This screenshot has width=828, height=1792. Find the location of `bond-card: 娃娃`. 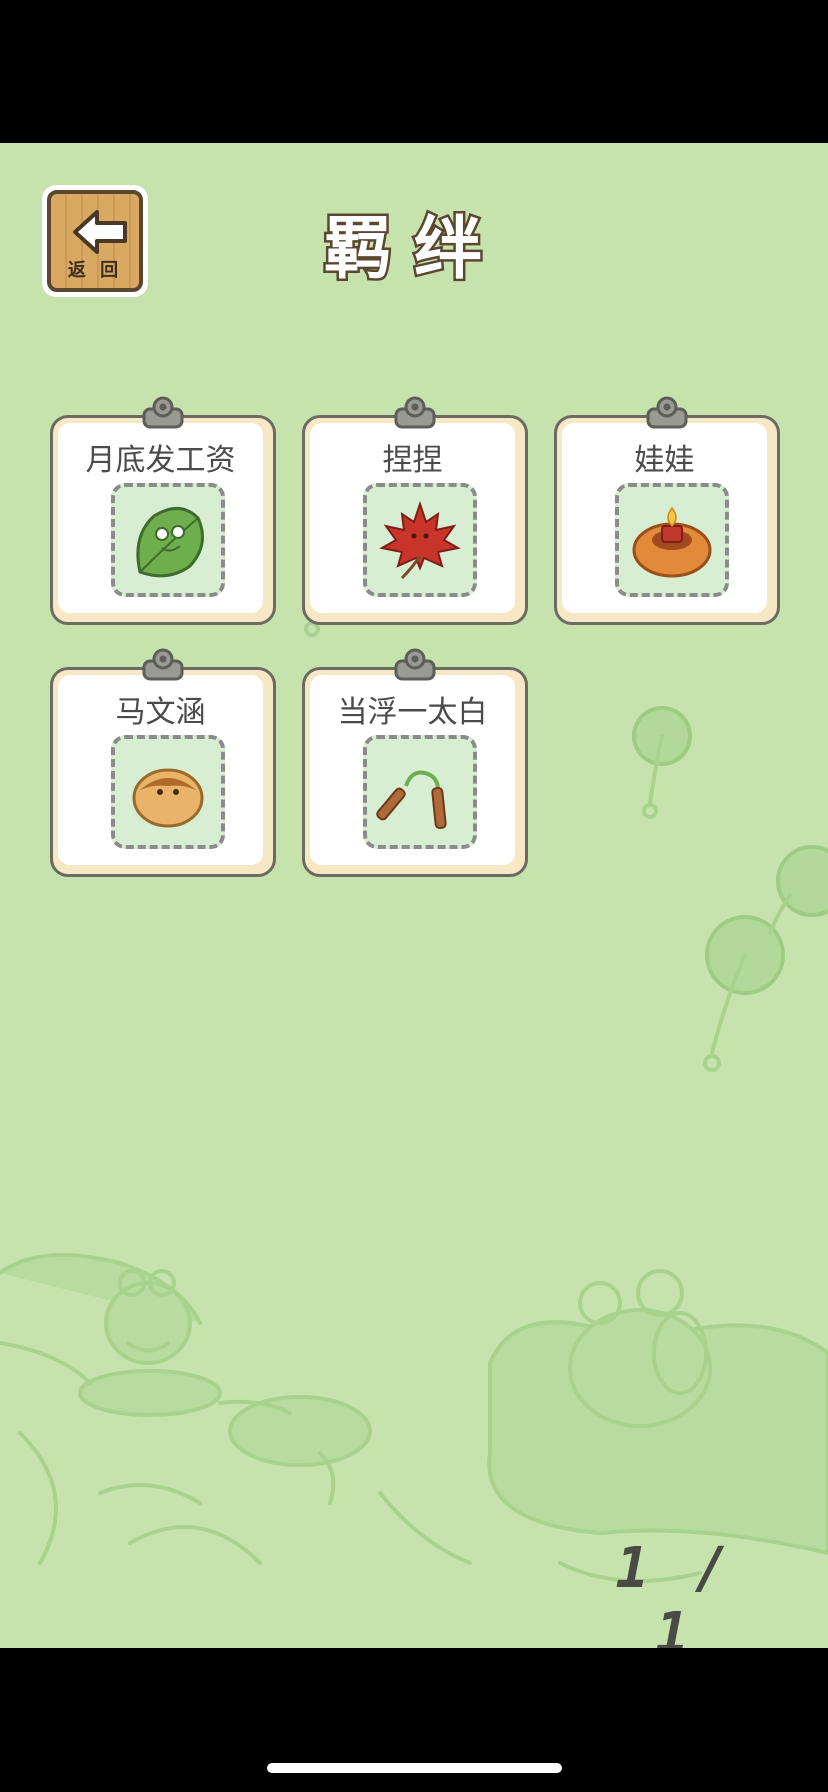

bond-card: 娃娃 is located at coordinates (667, 510).